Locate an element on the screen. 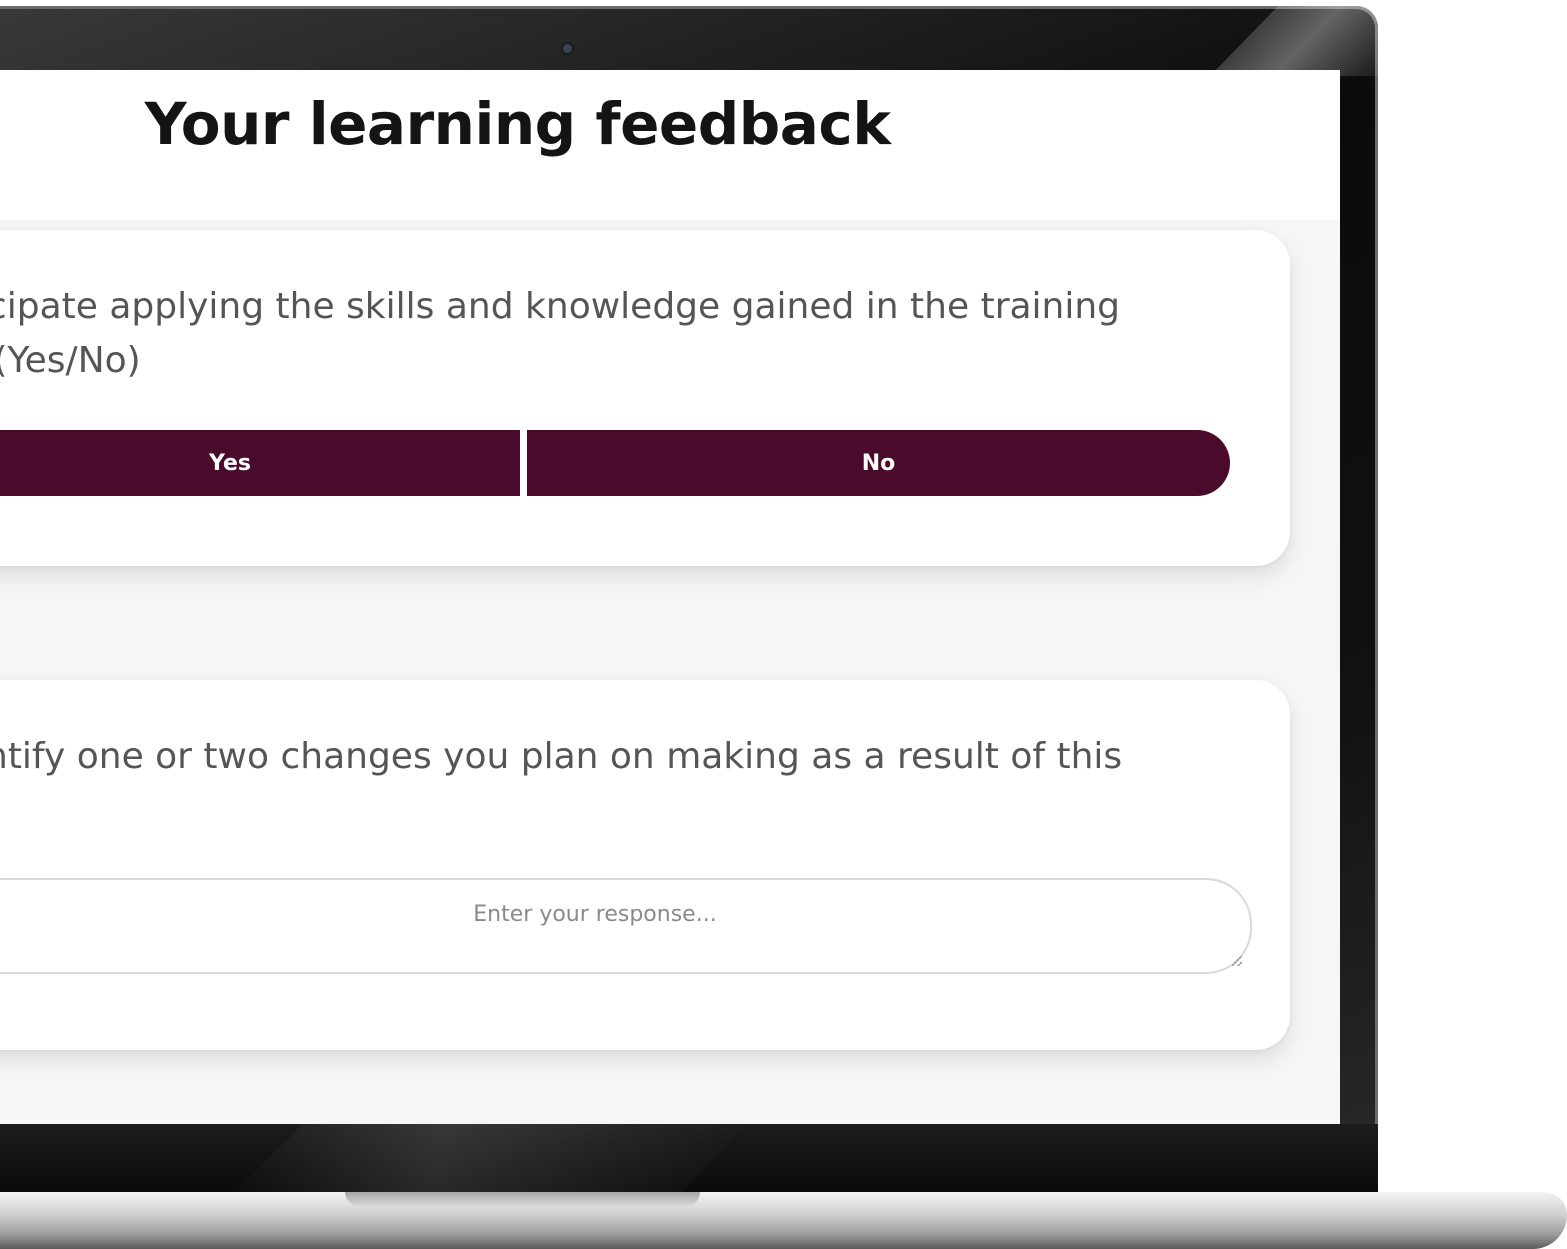  yes-no-choice: Yes No is located at coordinates (615, 463).